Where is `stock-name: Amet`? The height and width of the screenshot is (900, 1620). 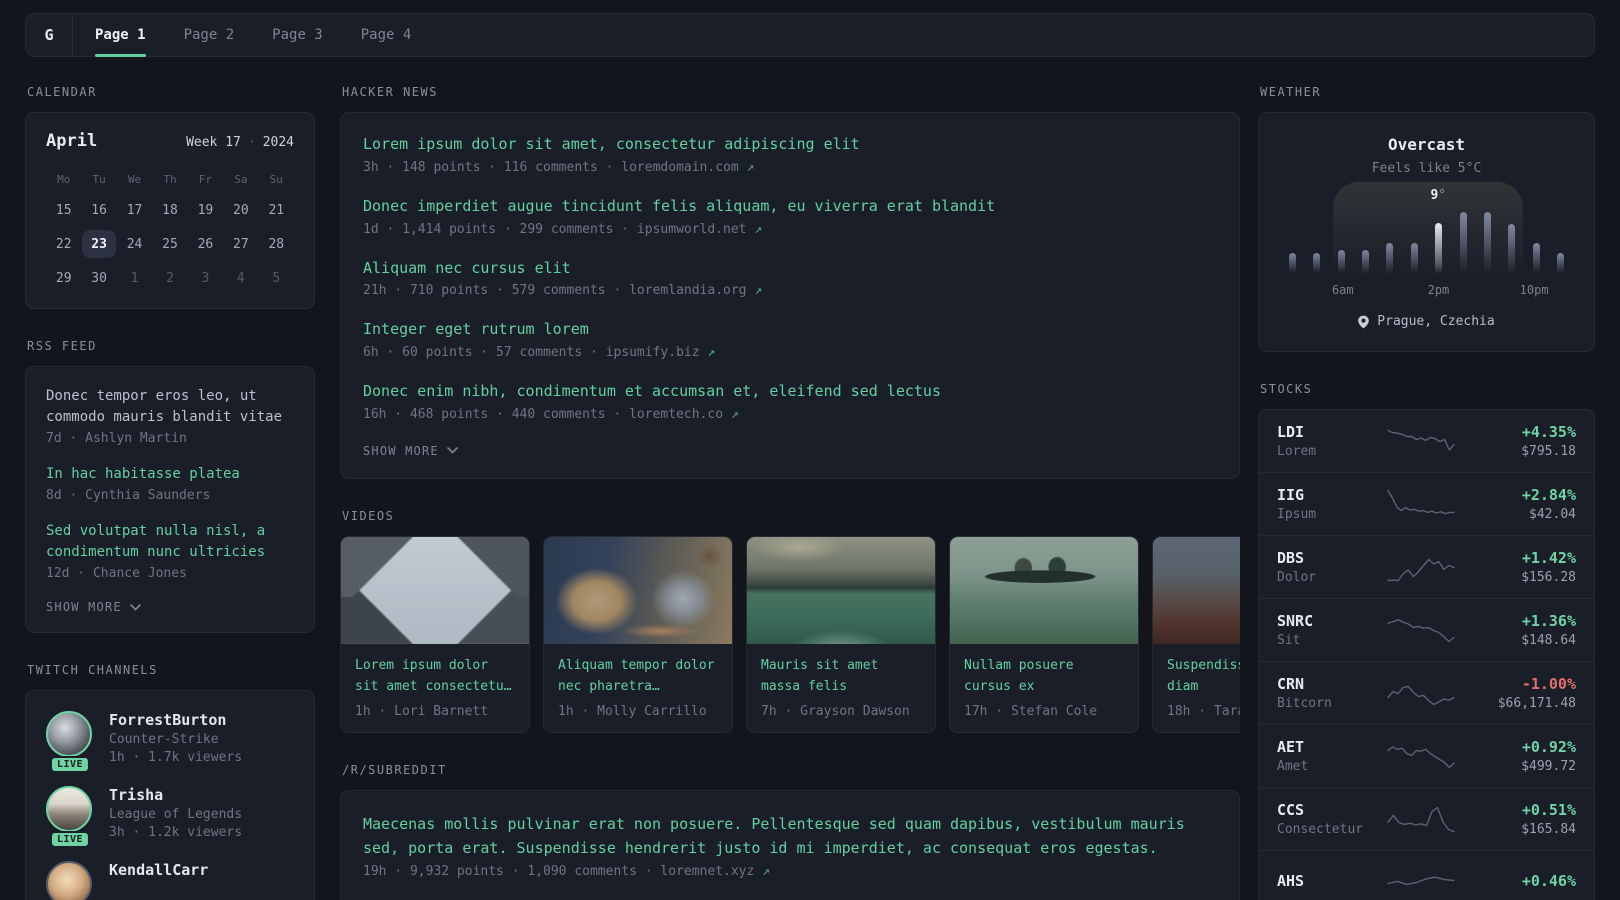
stock-name: Amet is located at coordinates (1293, 766).